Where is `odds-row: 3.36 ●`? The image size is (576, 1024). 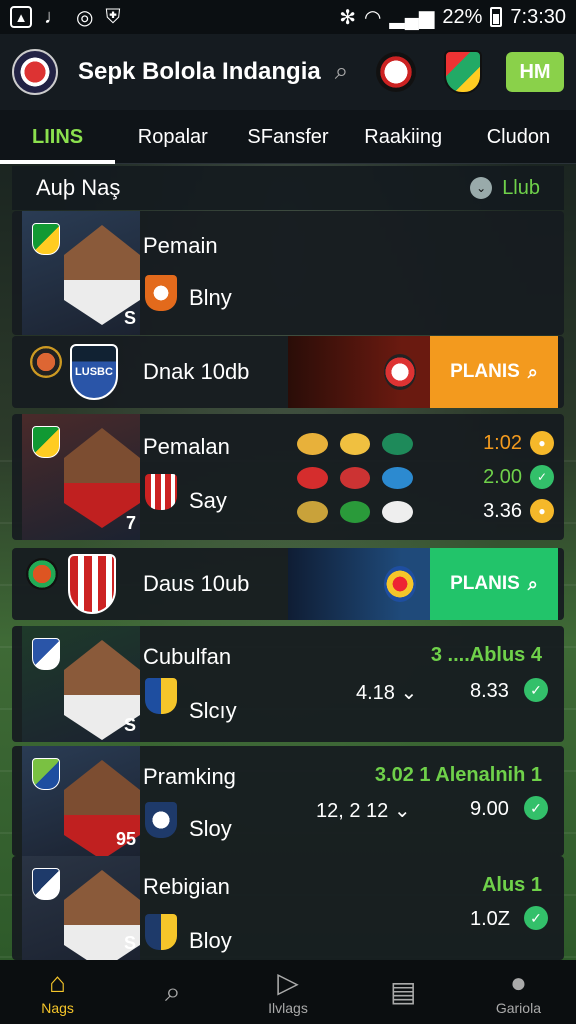
odds-row: 3.36 ● is located at coordinates (509, 511).